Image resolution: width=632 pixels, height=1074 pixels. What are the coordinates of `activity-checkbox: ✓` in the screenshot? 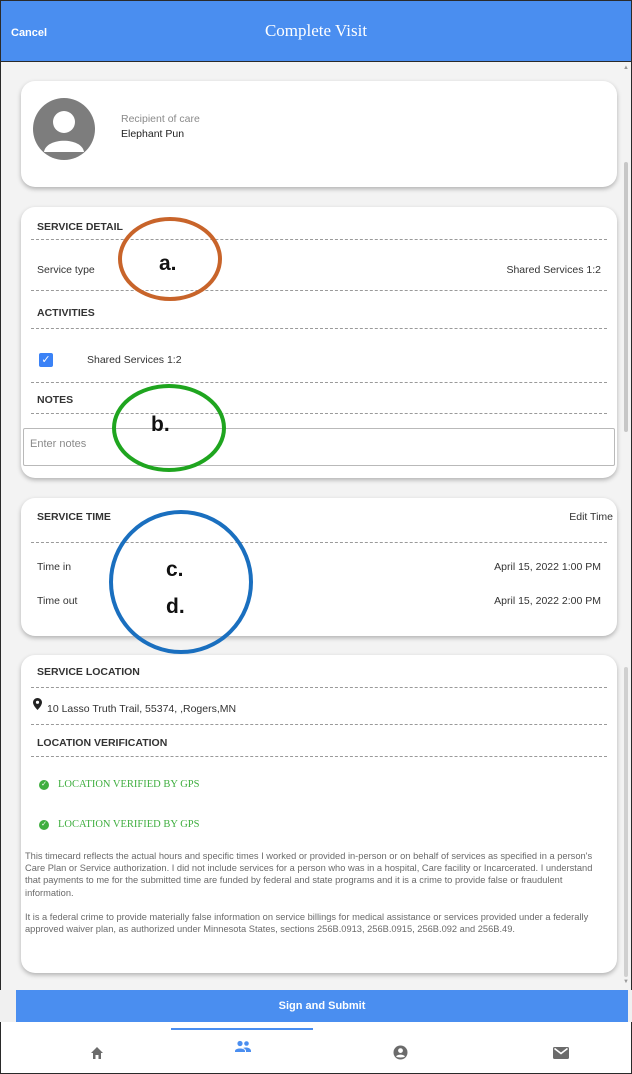 It's located at (46, 360).